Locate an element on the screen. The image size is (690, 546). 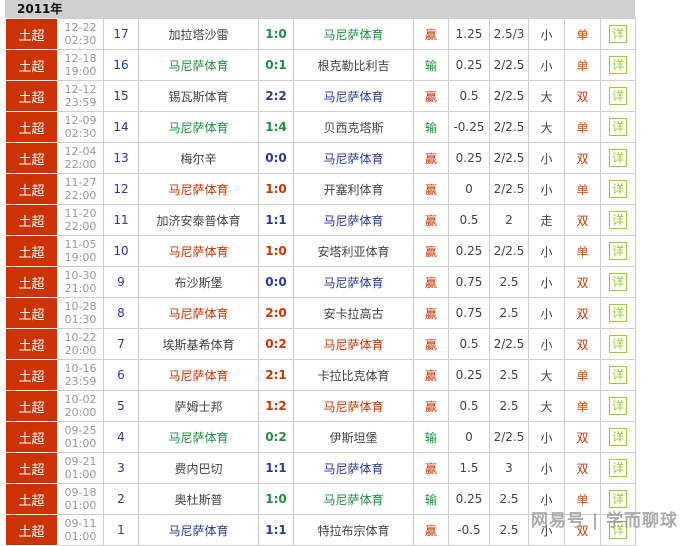
home-team: 锡瓦斯体育 is located at coordinates (198, 96).